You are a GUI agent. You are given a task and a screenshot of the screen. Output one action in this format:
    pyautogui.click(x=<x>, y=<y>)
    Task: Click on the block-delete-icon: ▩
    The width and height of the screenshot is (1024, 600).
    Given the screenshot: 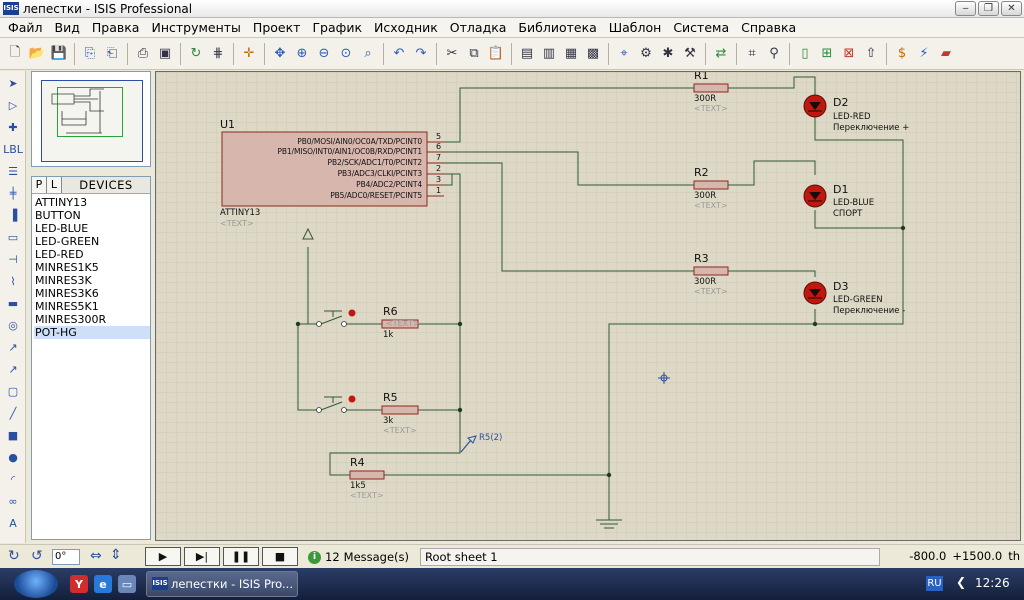 What is the action you would take?
    pyautogui.click(x=593, y=54)
    